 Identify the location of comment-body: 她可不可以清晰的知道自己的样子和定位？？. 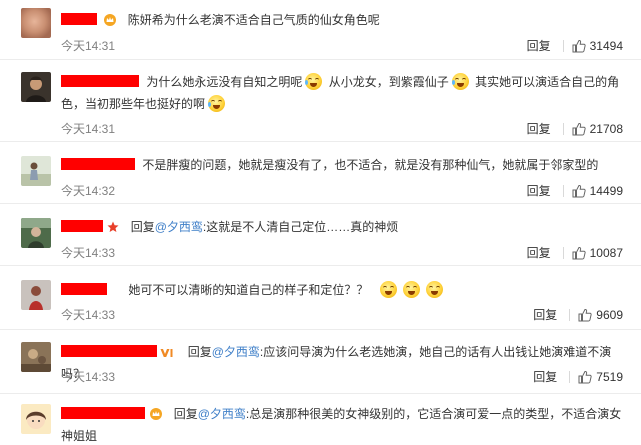
(343, 290).